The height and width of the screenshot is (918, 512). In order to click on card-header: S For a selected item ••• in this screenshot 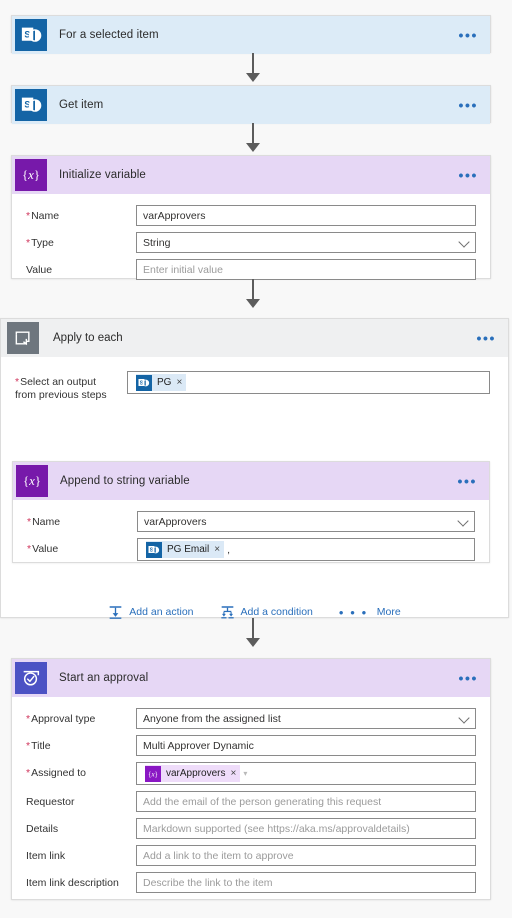, I will do `click(251, 35)`.